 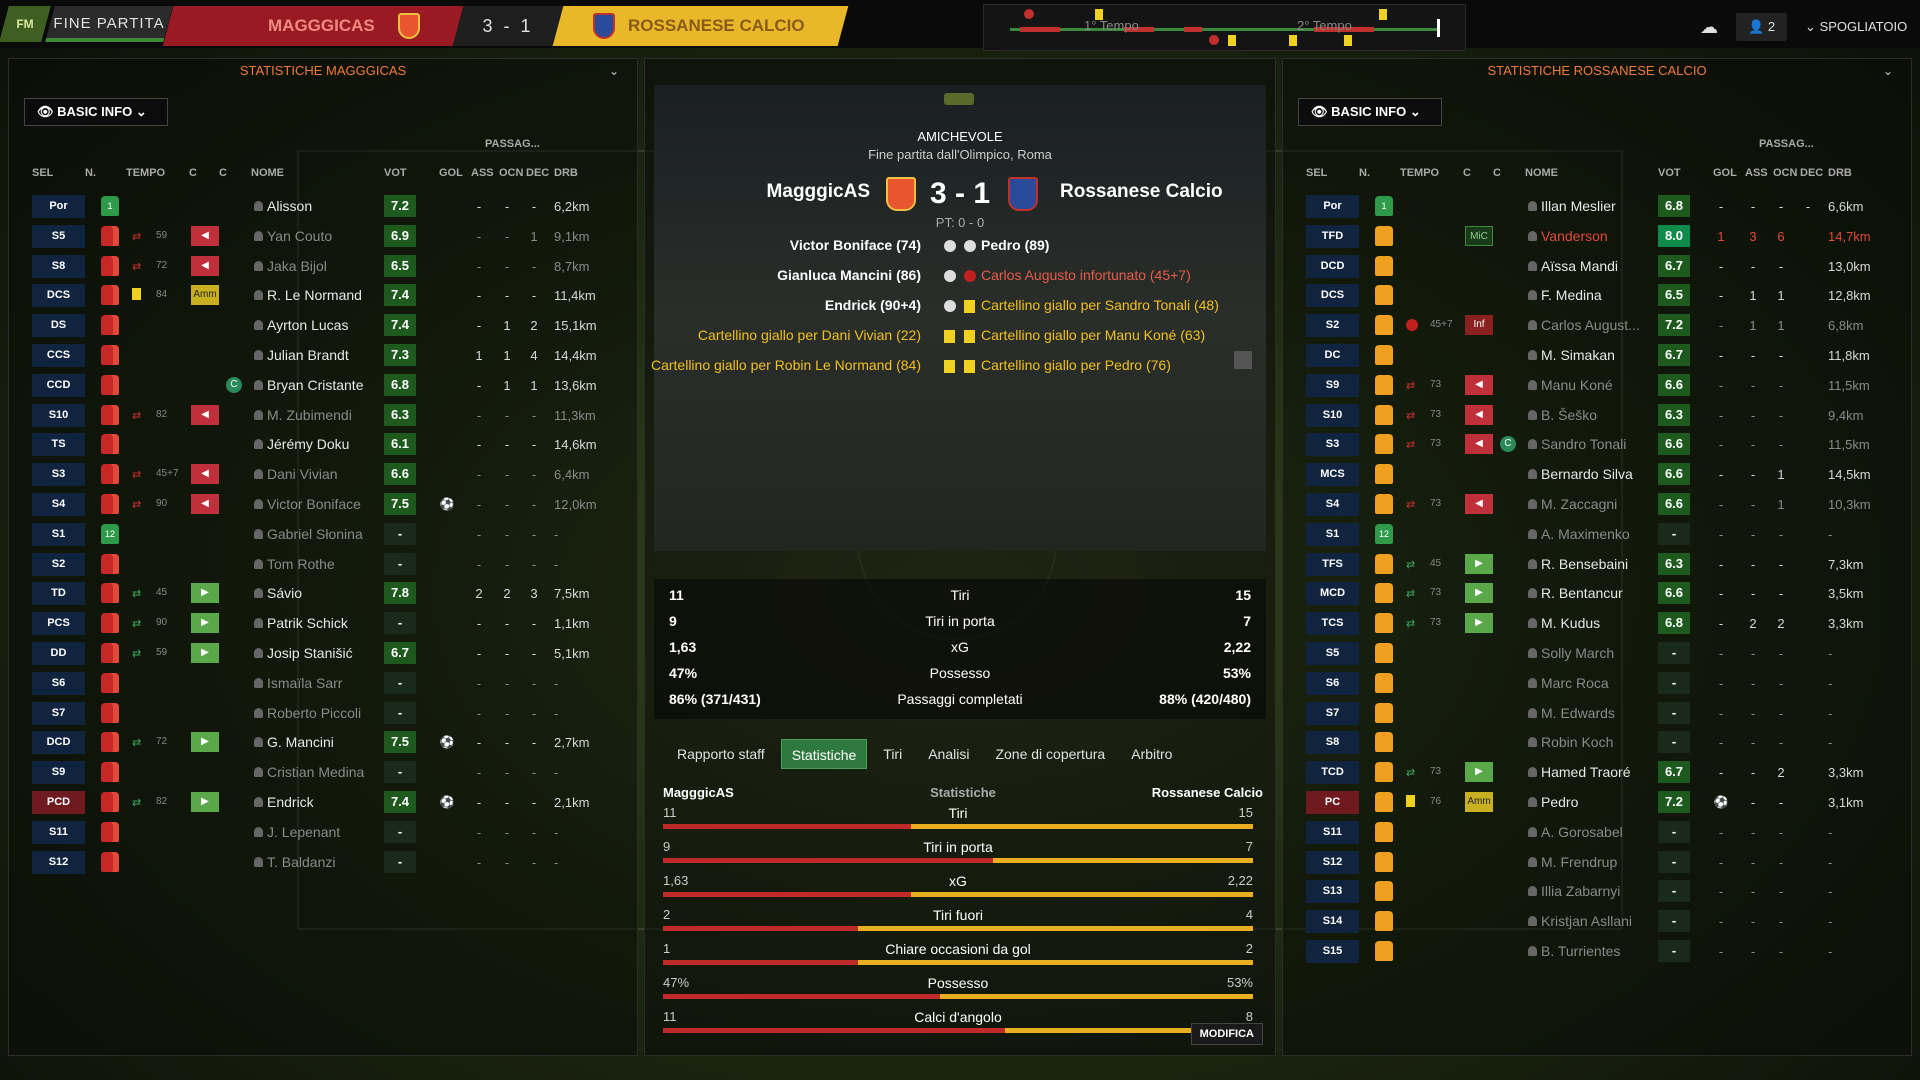 I want to click on tab-arbitro: Arbitro, so click(x=1151, y=754).